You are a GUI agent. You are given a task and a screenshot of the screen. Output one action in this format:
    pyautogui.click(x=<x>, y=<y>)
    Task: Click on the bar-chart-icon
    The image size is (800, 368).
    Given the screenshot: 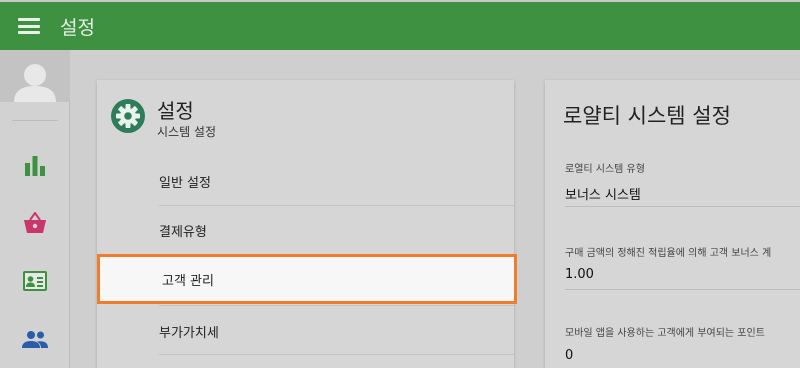 What is the action you would take?
    pyautogui.click(x=35, y=166)
    